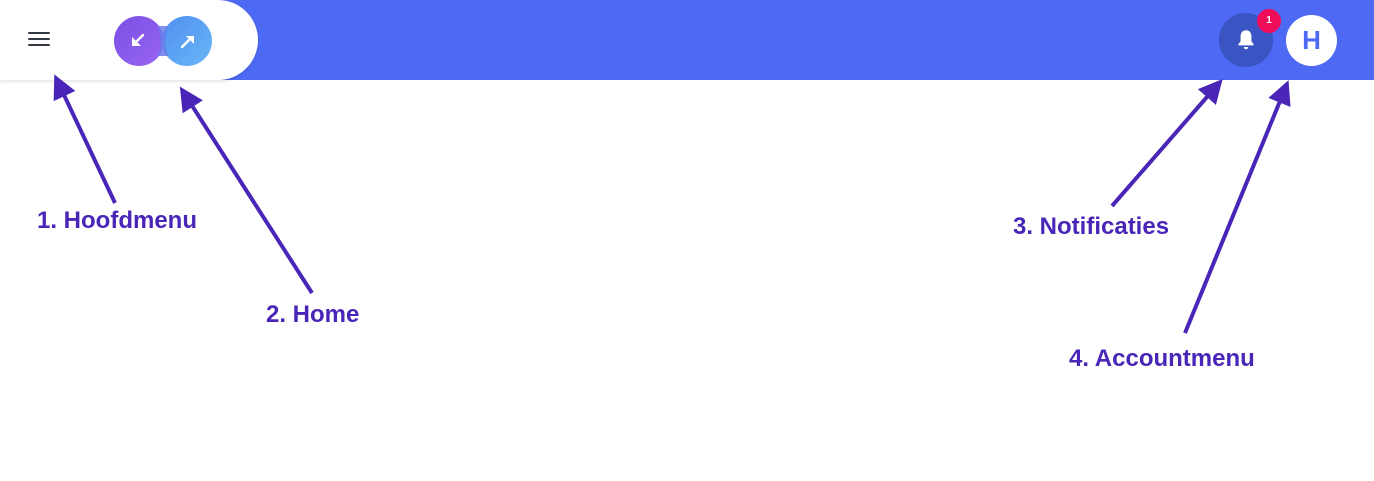  I want to click on arrow-to-avatar, so click(1237, 207).